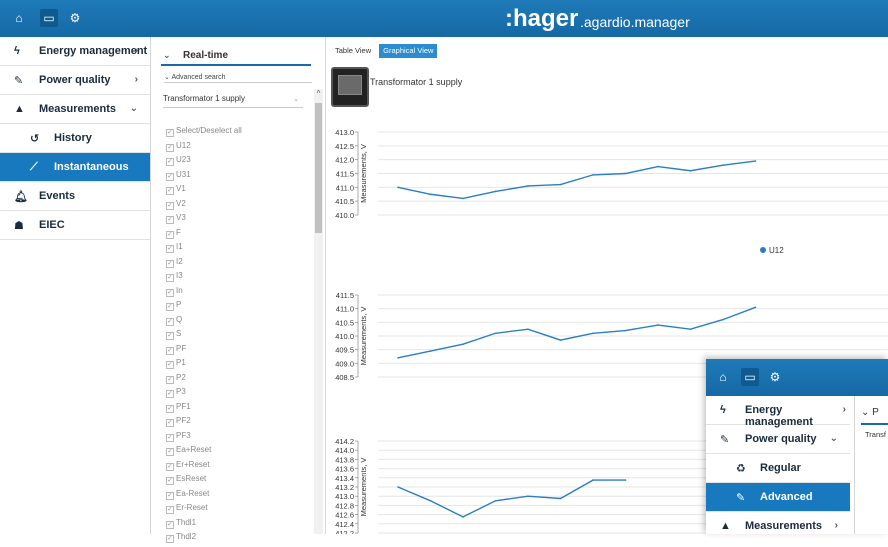 This screenshot has height=547, width=888. Describe the element at coordinates (784, 526) in the screenshot. I see `sidebar-item-label: Measurements` at that location.